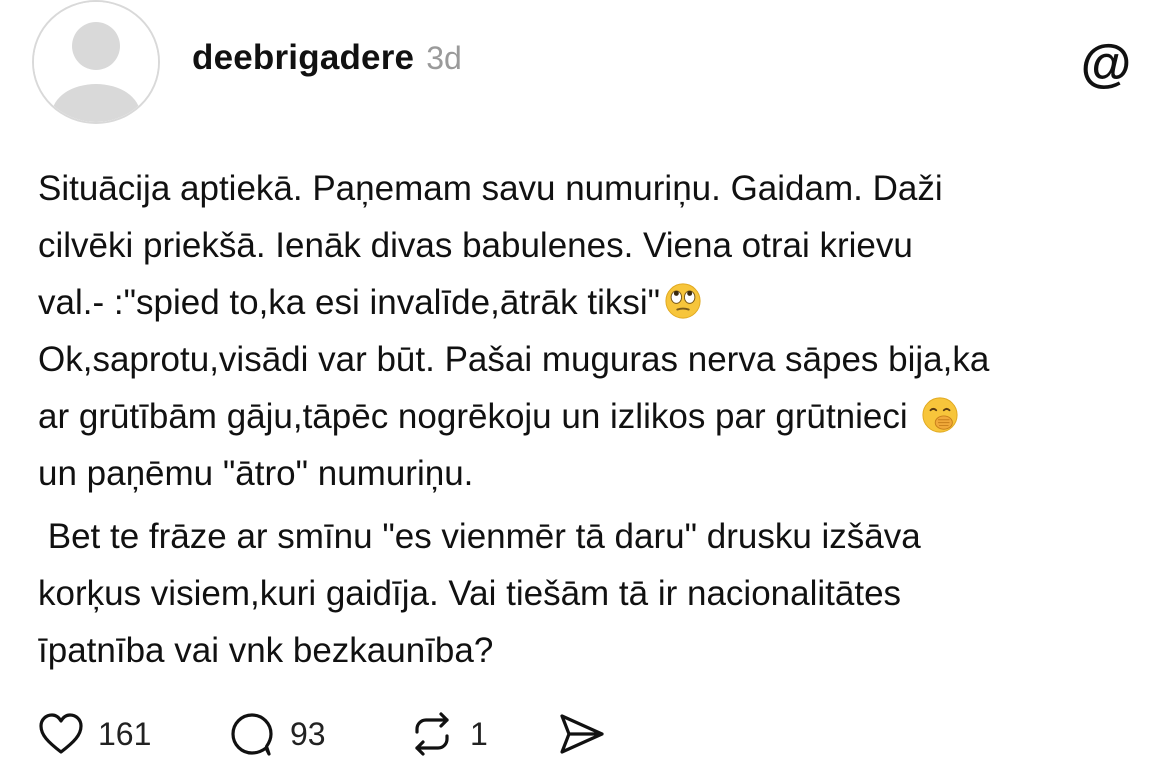 The height and width of the screenshot is (782, 1170). I want to click on send-icon, so click(582, 734).